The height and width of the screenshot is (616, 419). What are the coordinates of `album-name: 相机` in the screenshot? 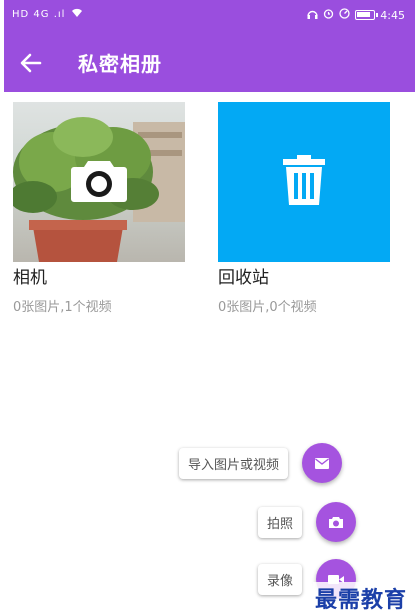 It's located at (30, 278).